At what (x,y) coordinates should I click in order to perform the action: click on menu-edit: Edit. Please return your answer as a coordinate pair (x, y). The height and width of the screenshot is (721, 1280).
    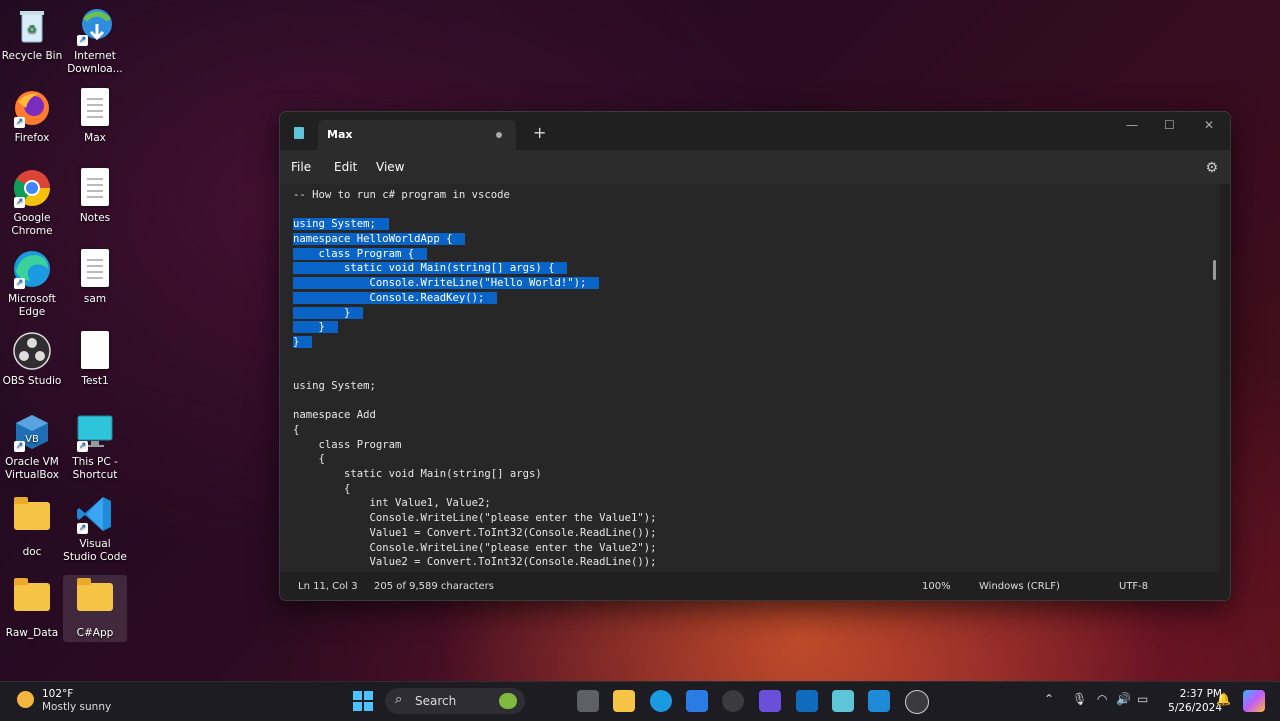
    Looking at the image, I should click on (345, 167).